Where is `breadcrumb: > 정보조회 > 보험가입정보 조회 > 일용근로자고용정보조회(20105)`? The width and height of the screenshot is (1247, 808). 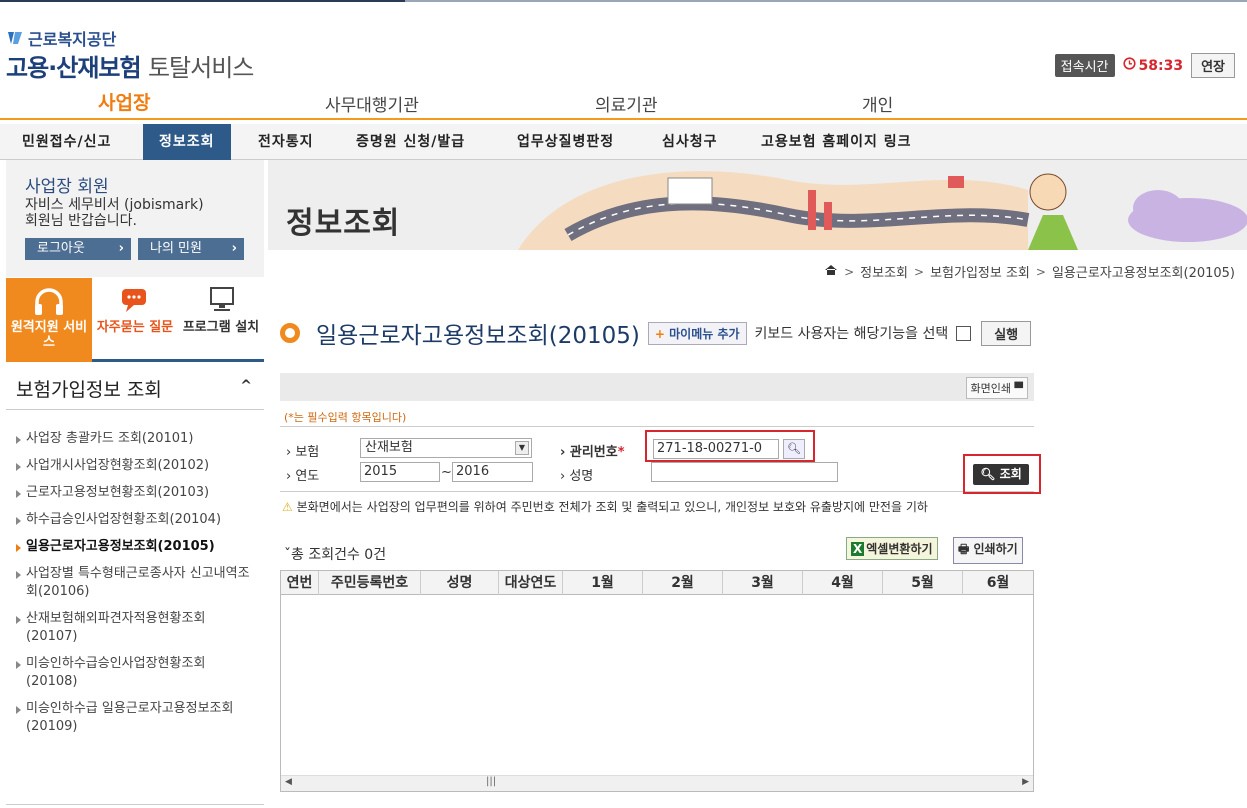
breadcrumb: > 정보조회 > 보험가입정보 조회 > 일용근로자고용정보조회(20105) is located at coordinates (1029, 271).